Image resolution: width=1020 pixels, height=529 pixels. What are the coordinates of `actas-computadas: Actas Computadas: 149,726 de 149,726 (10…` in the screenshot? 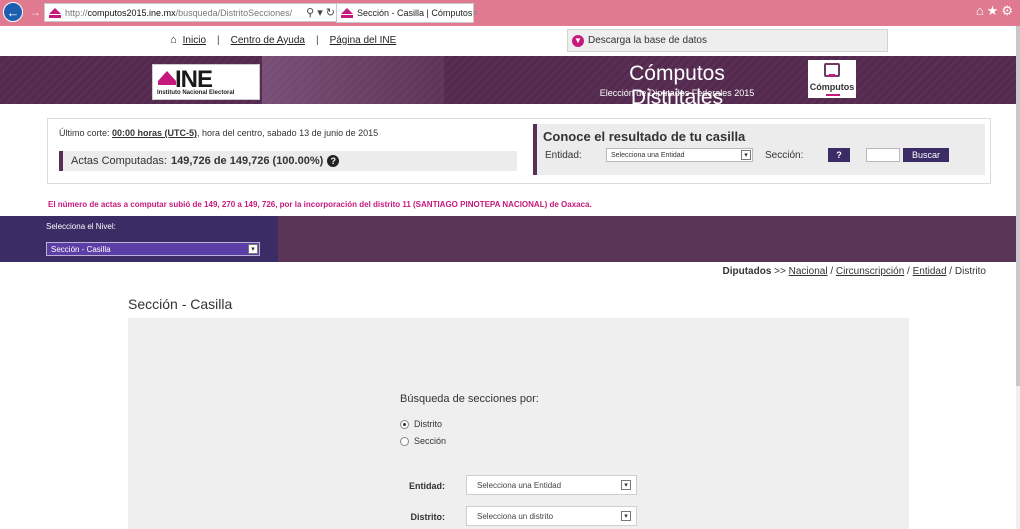 It's located at (288, 161).